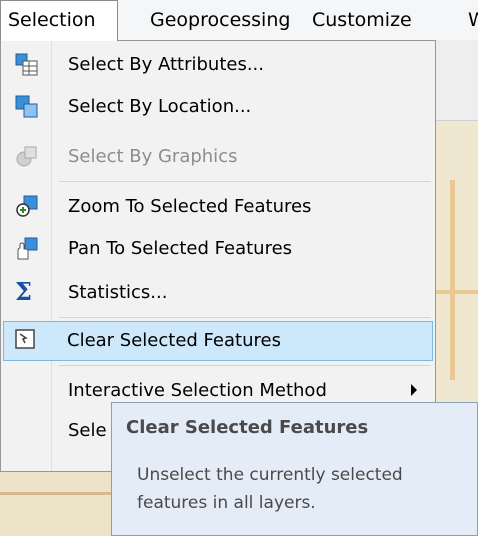 Image resolution: width=478 pixels, height=536 pixels. Describe the element at coordinates (174, 340) in the screenshot. I see `menu-item-label: Clear Selected Features` at that location.